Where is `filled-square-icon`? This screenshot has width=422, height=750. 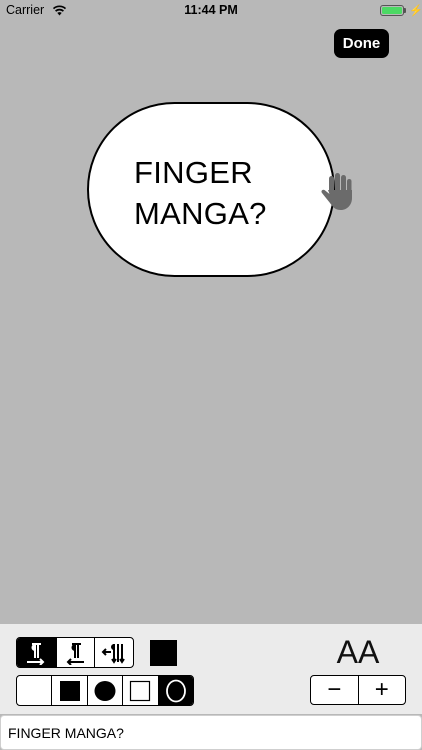 filled-square-icon is located at coordinates (69, 690).